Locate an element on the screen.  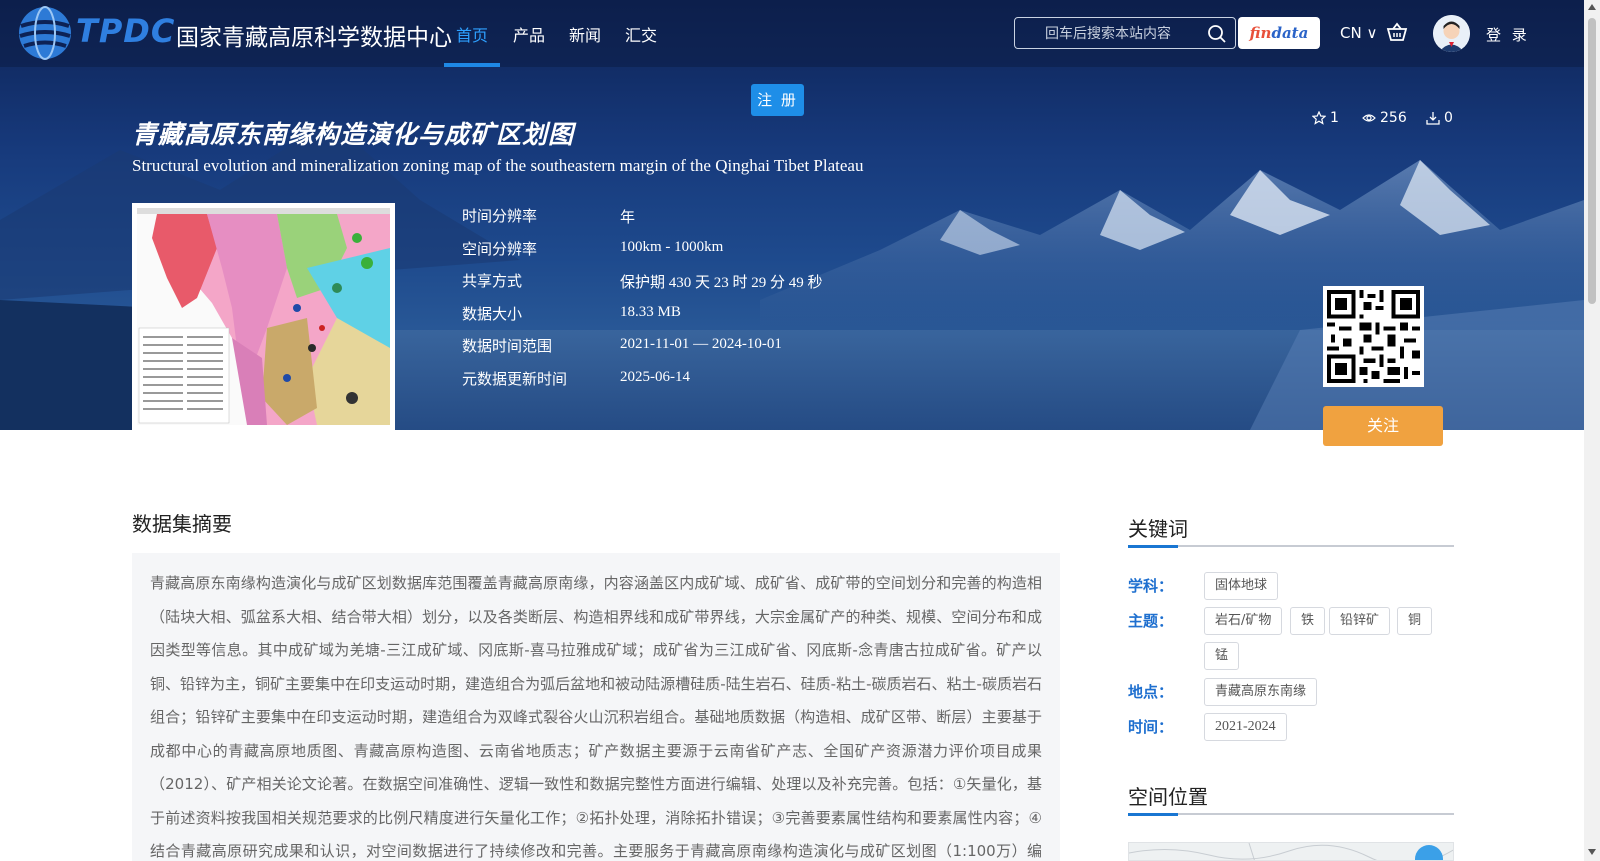
keyword-label-time: 时间： is located at coordinates (1151, 727).